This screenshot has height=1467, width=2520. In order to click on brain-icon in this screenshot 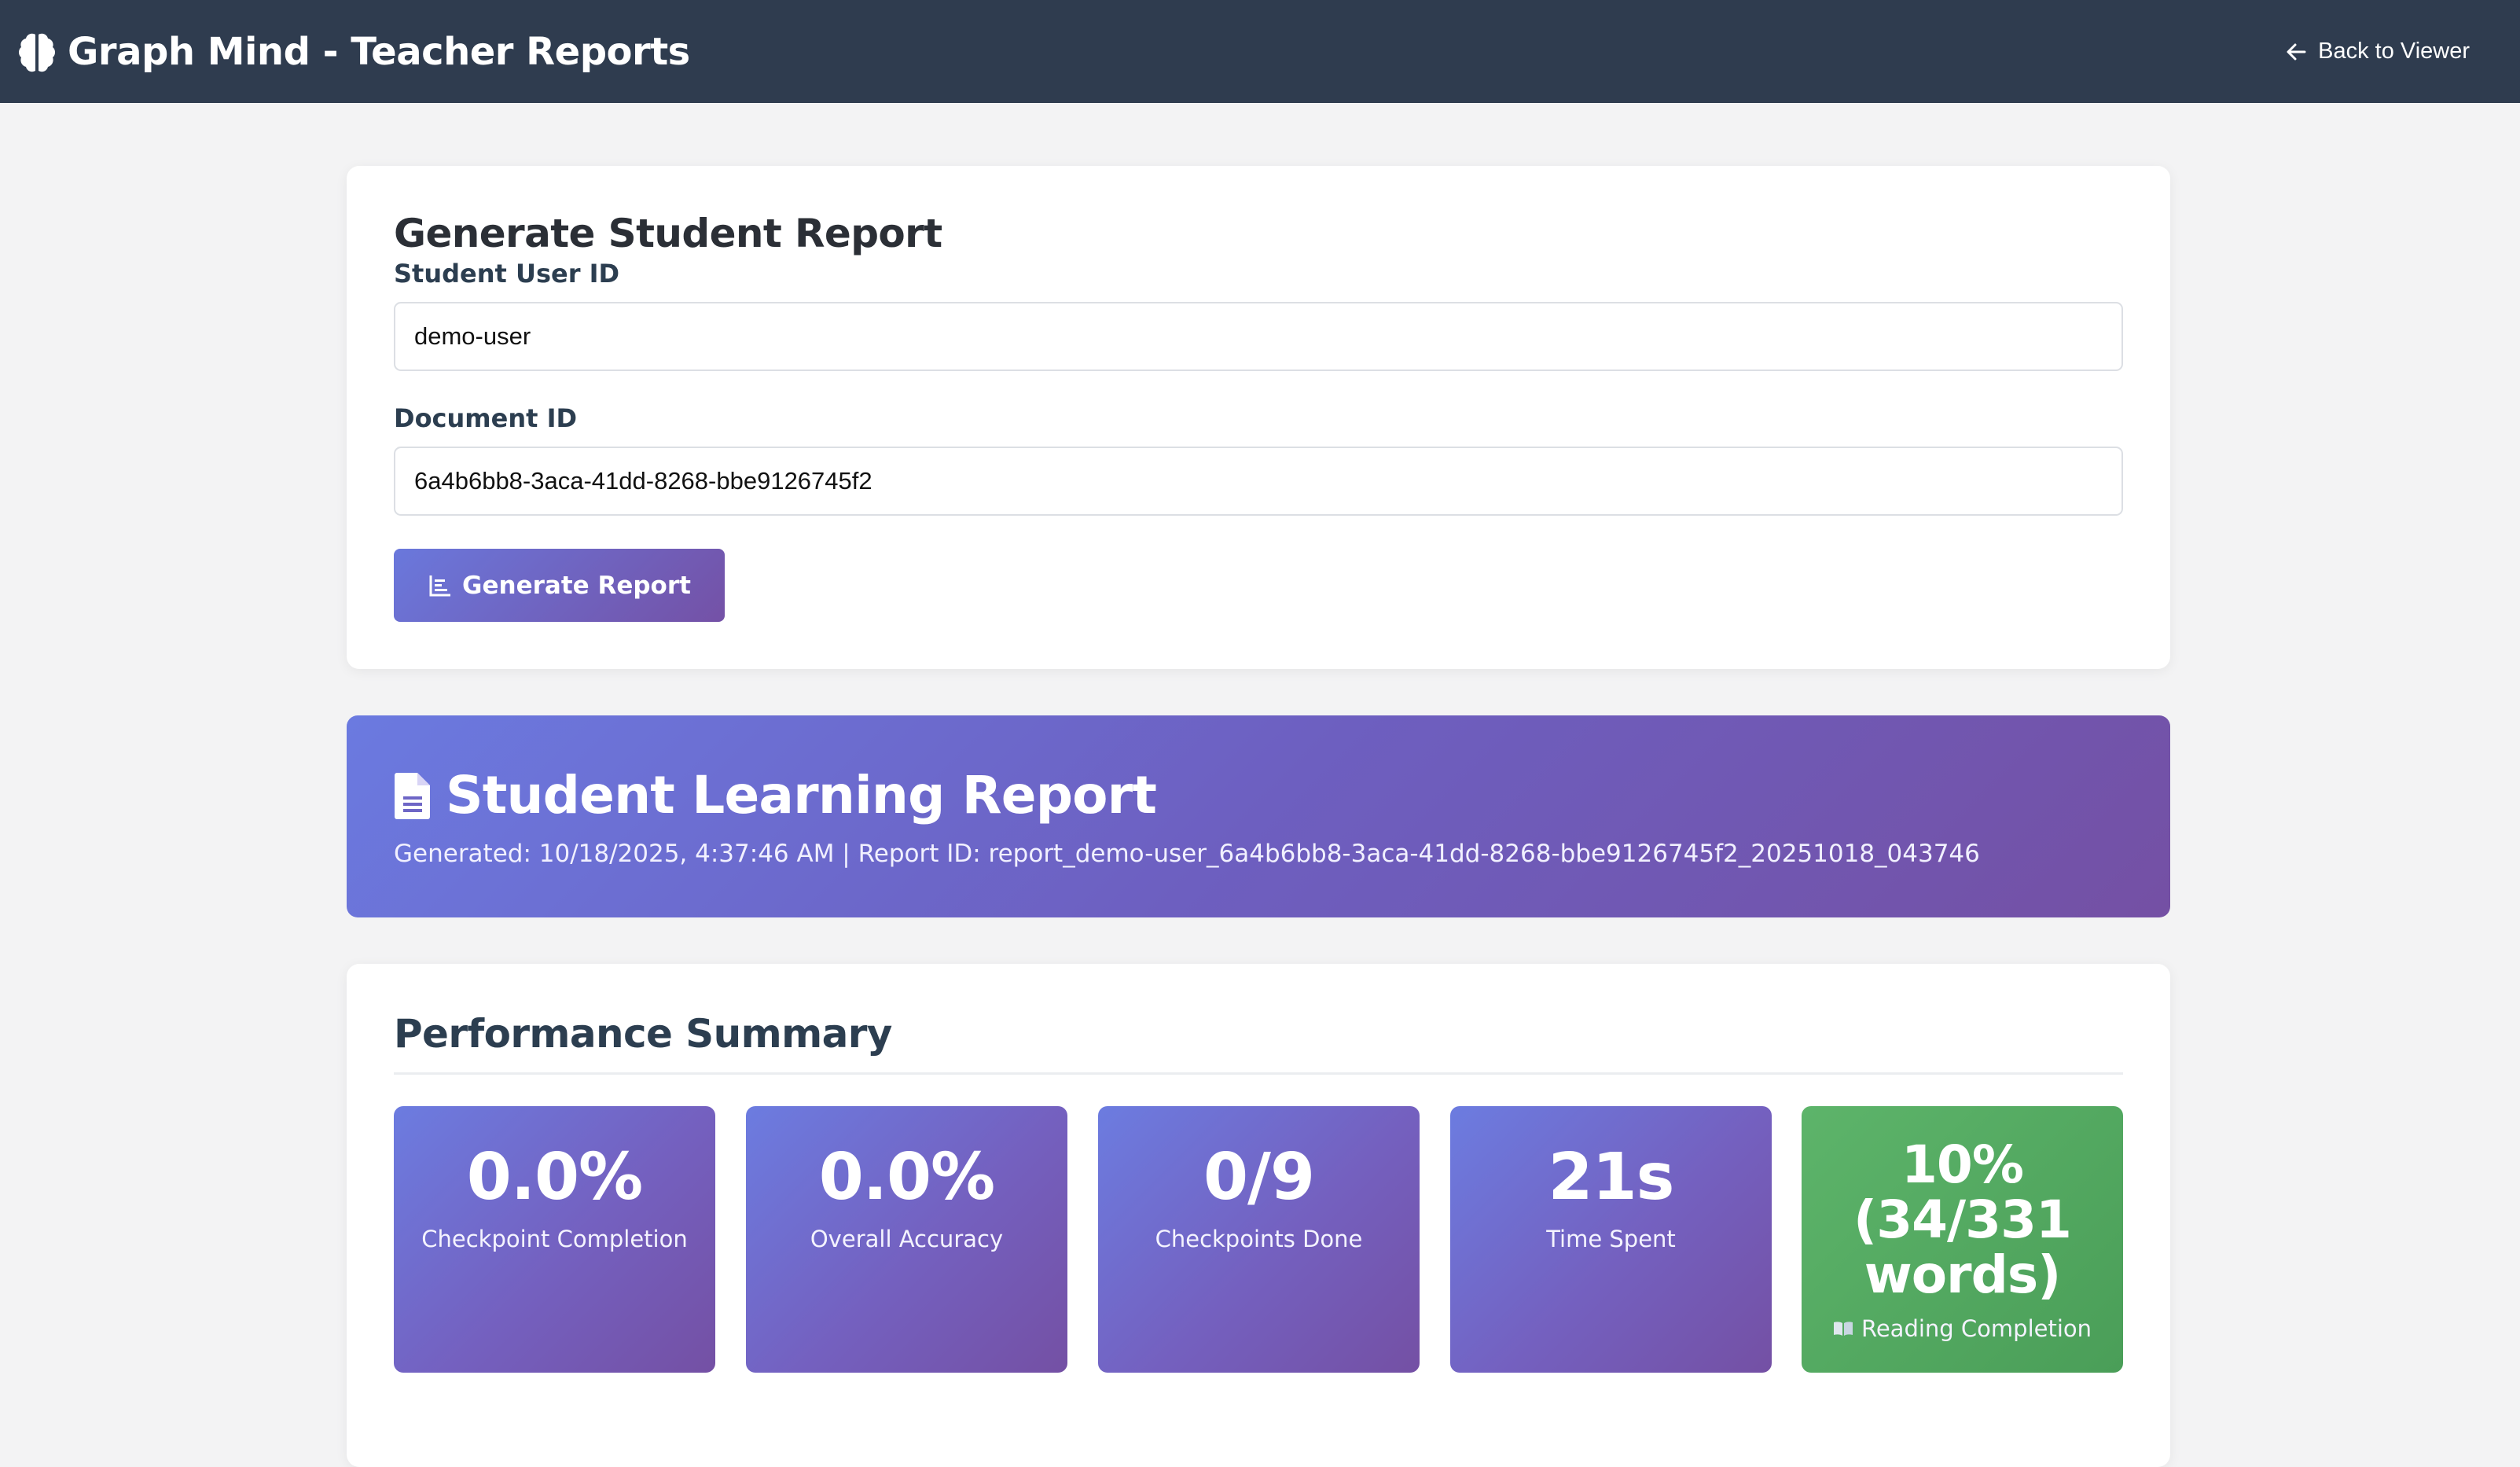, I will do `click(37, 52)`.